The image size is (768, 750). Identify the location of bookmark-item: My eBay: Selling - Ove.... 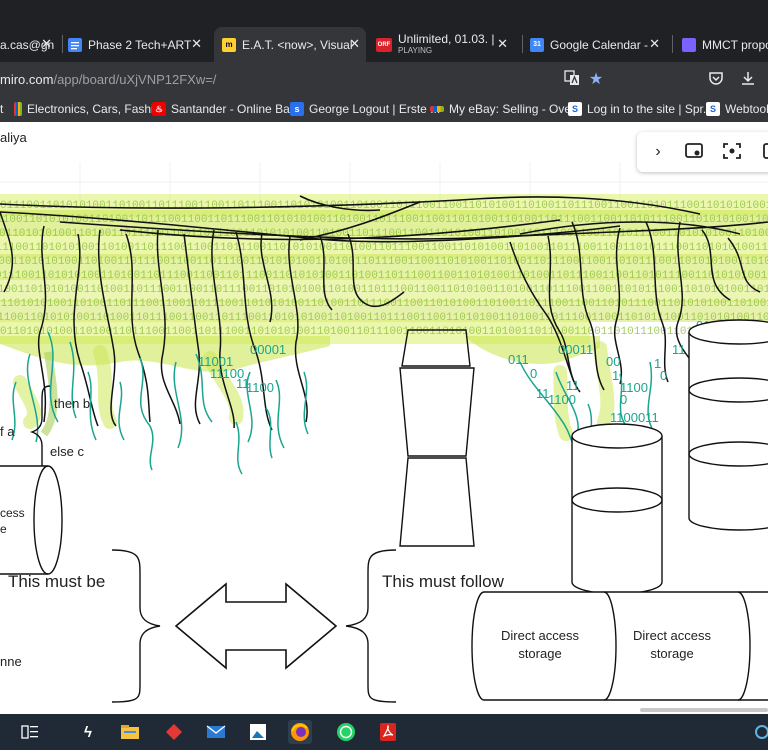
(505, 109).